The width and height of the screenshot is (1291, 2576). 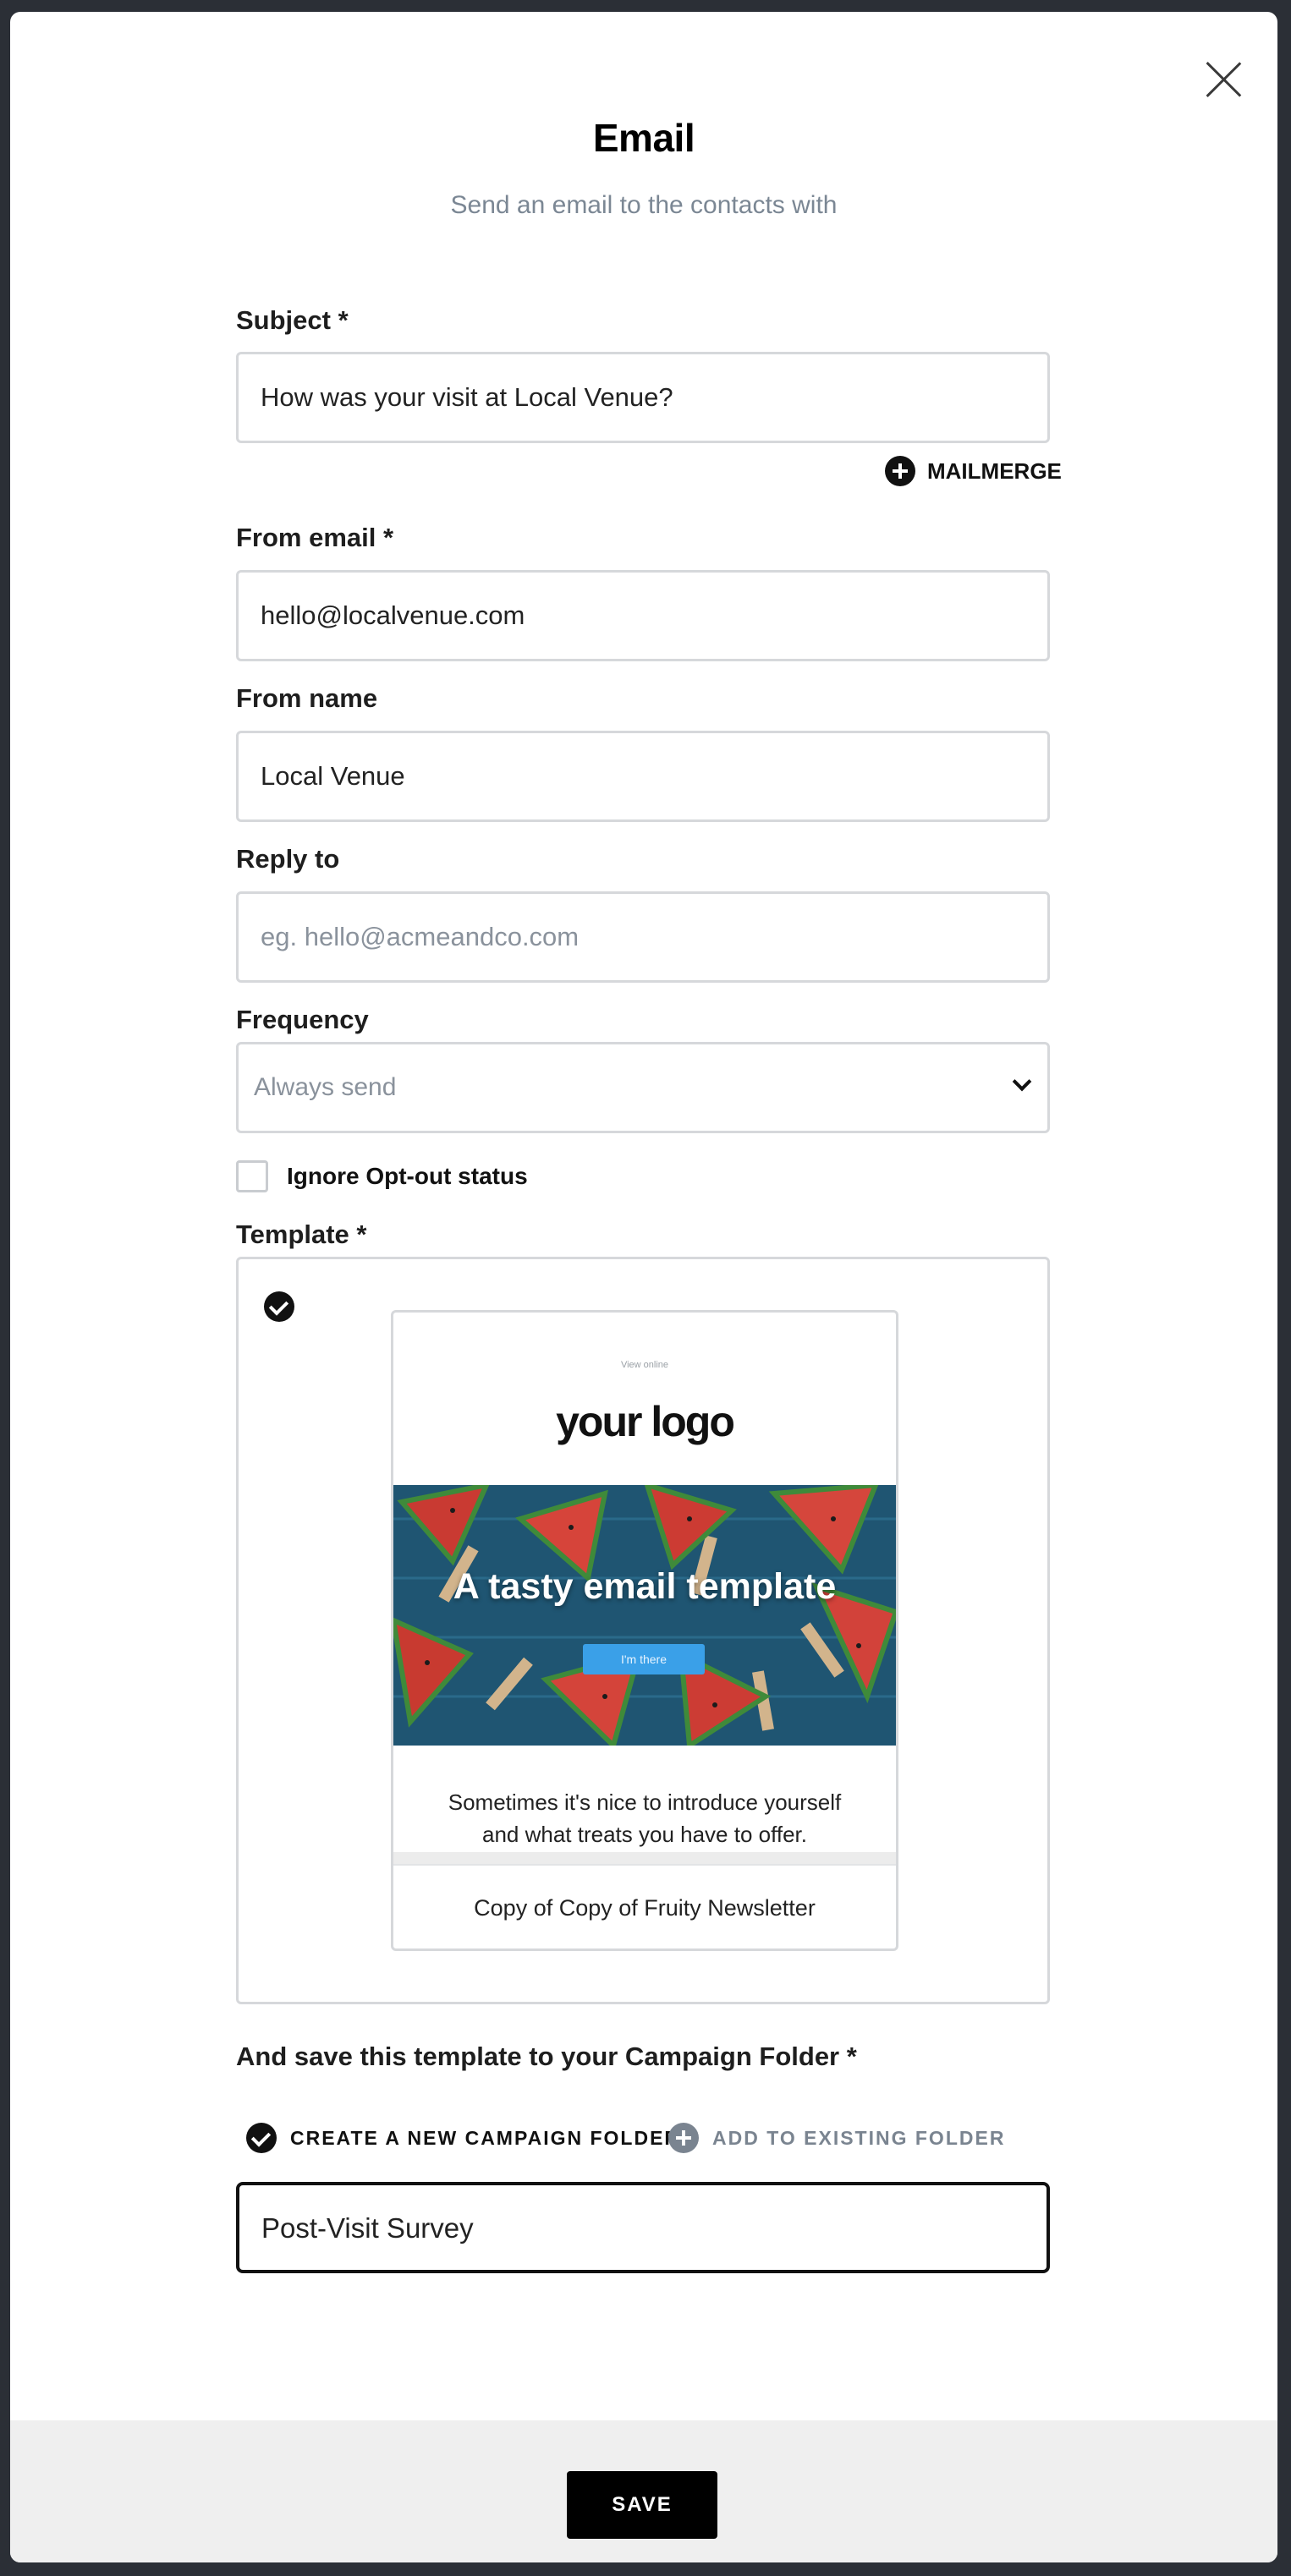 What do you see at coordinates (302, 1019) in the screenshot?
I see `frequency-label: Frequency` at bounding box center [302, 1019].